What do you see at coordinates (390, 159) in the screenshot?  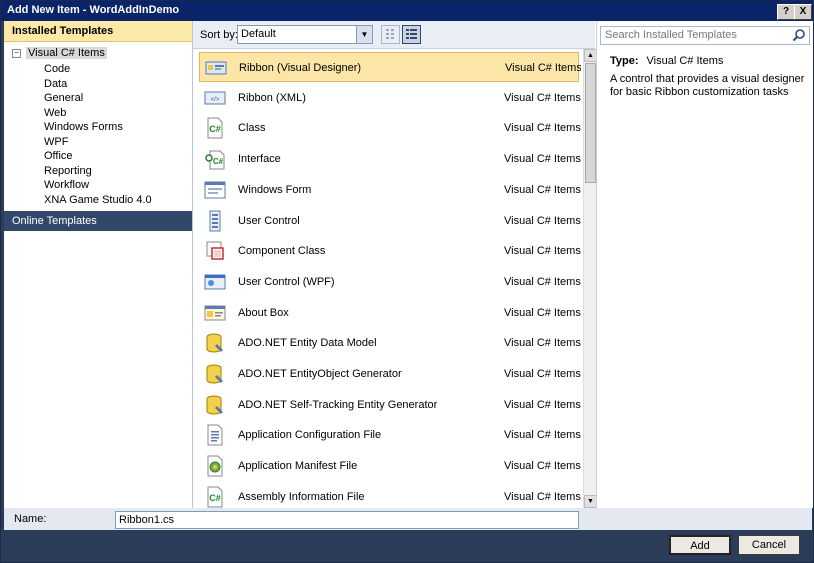 I see `template-row: C# Interface Visual C# Items` at bounding box center [390, 159].